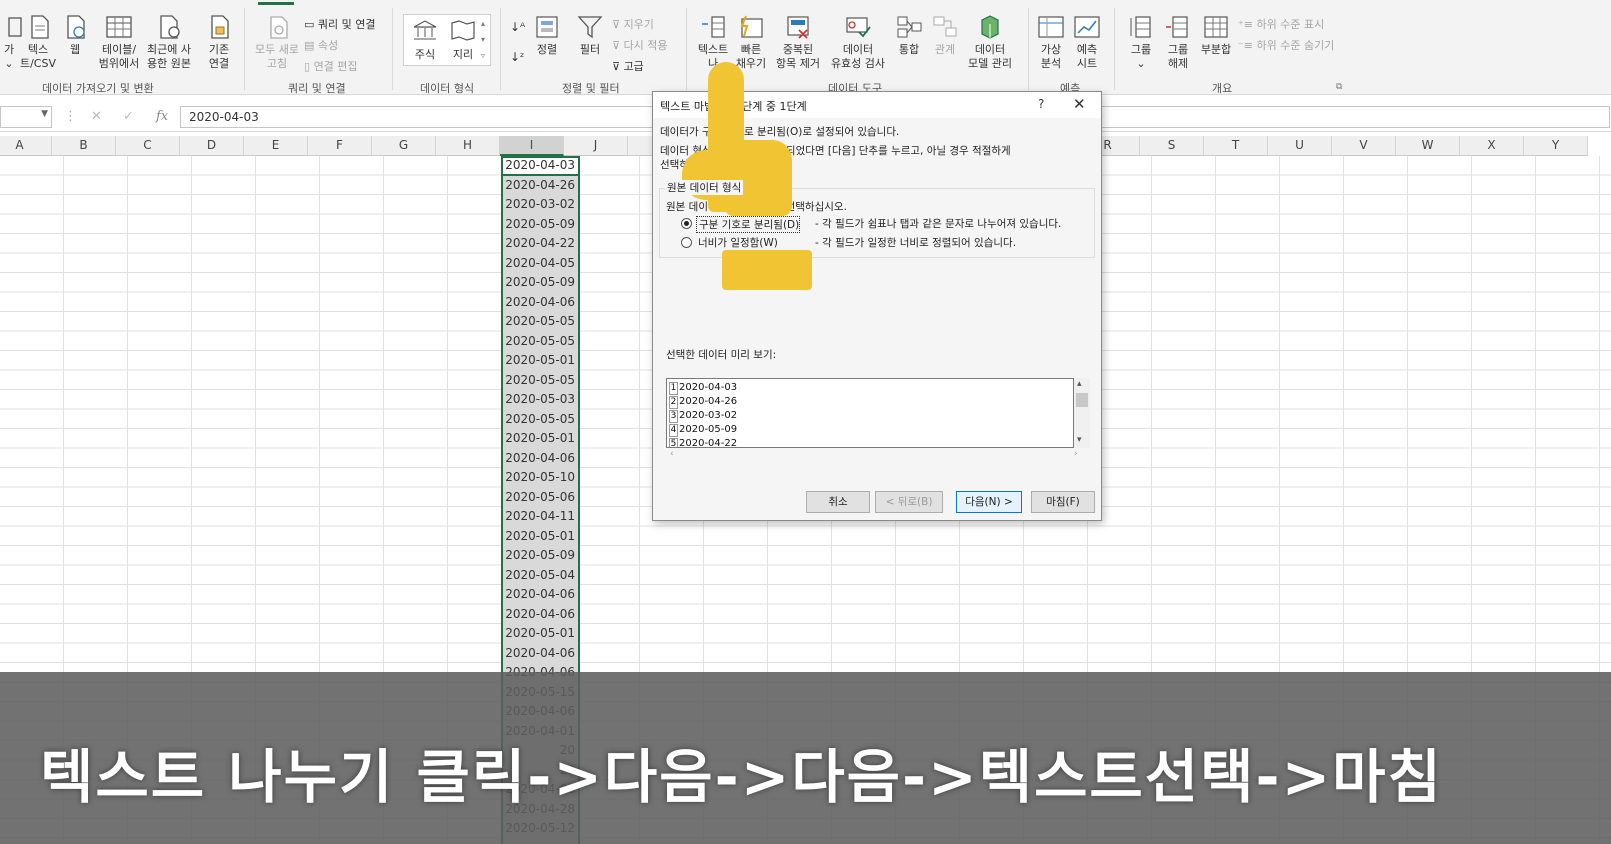  I want to click on filter-button: 필터, so click(590, 35).